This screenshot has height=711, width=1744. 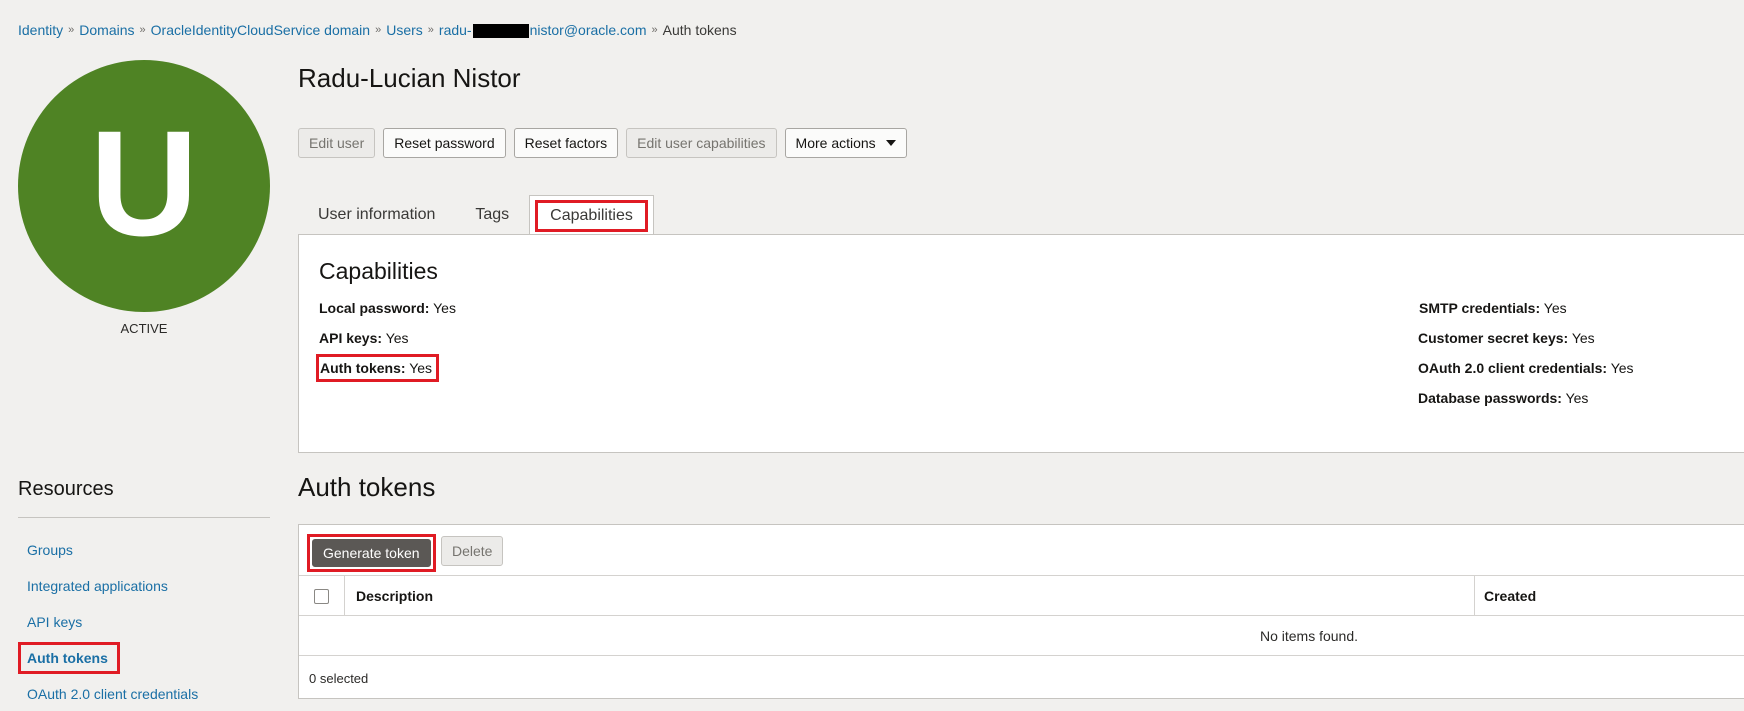 What do you see at coordinates (378, 271) in the screenshot?
I see `capabilities-title: Capabilities` at bounding box center [378, 271].